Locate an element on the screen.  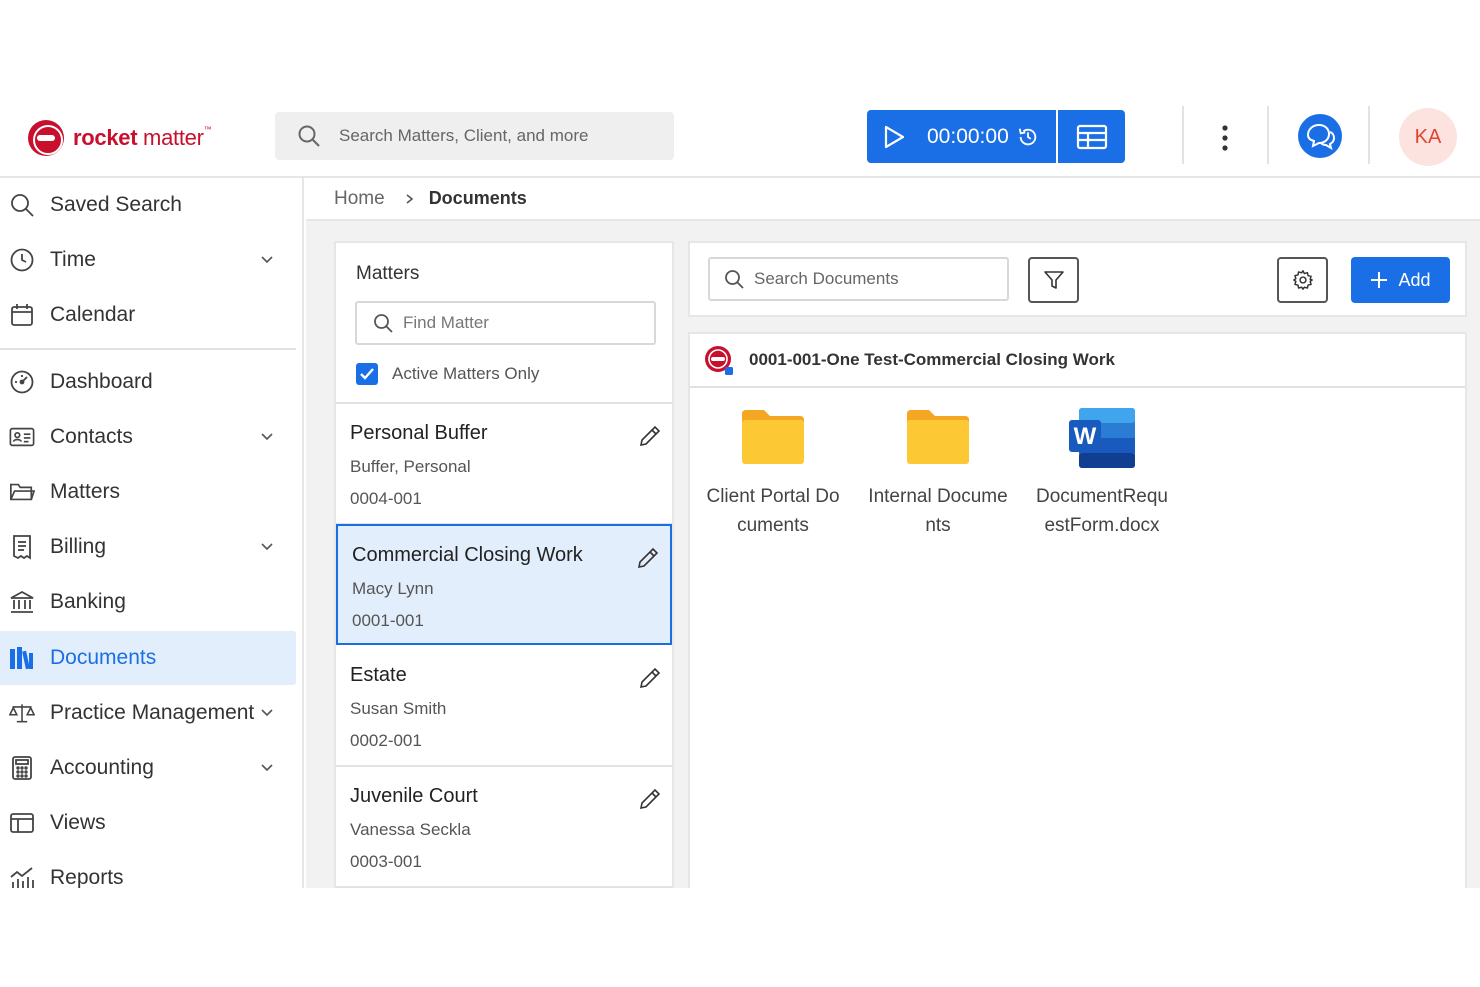
matter-client: Susan Smith is located at coordinates (398, 708).